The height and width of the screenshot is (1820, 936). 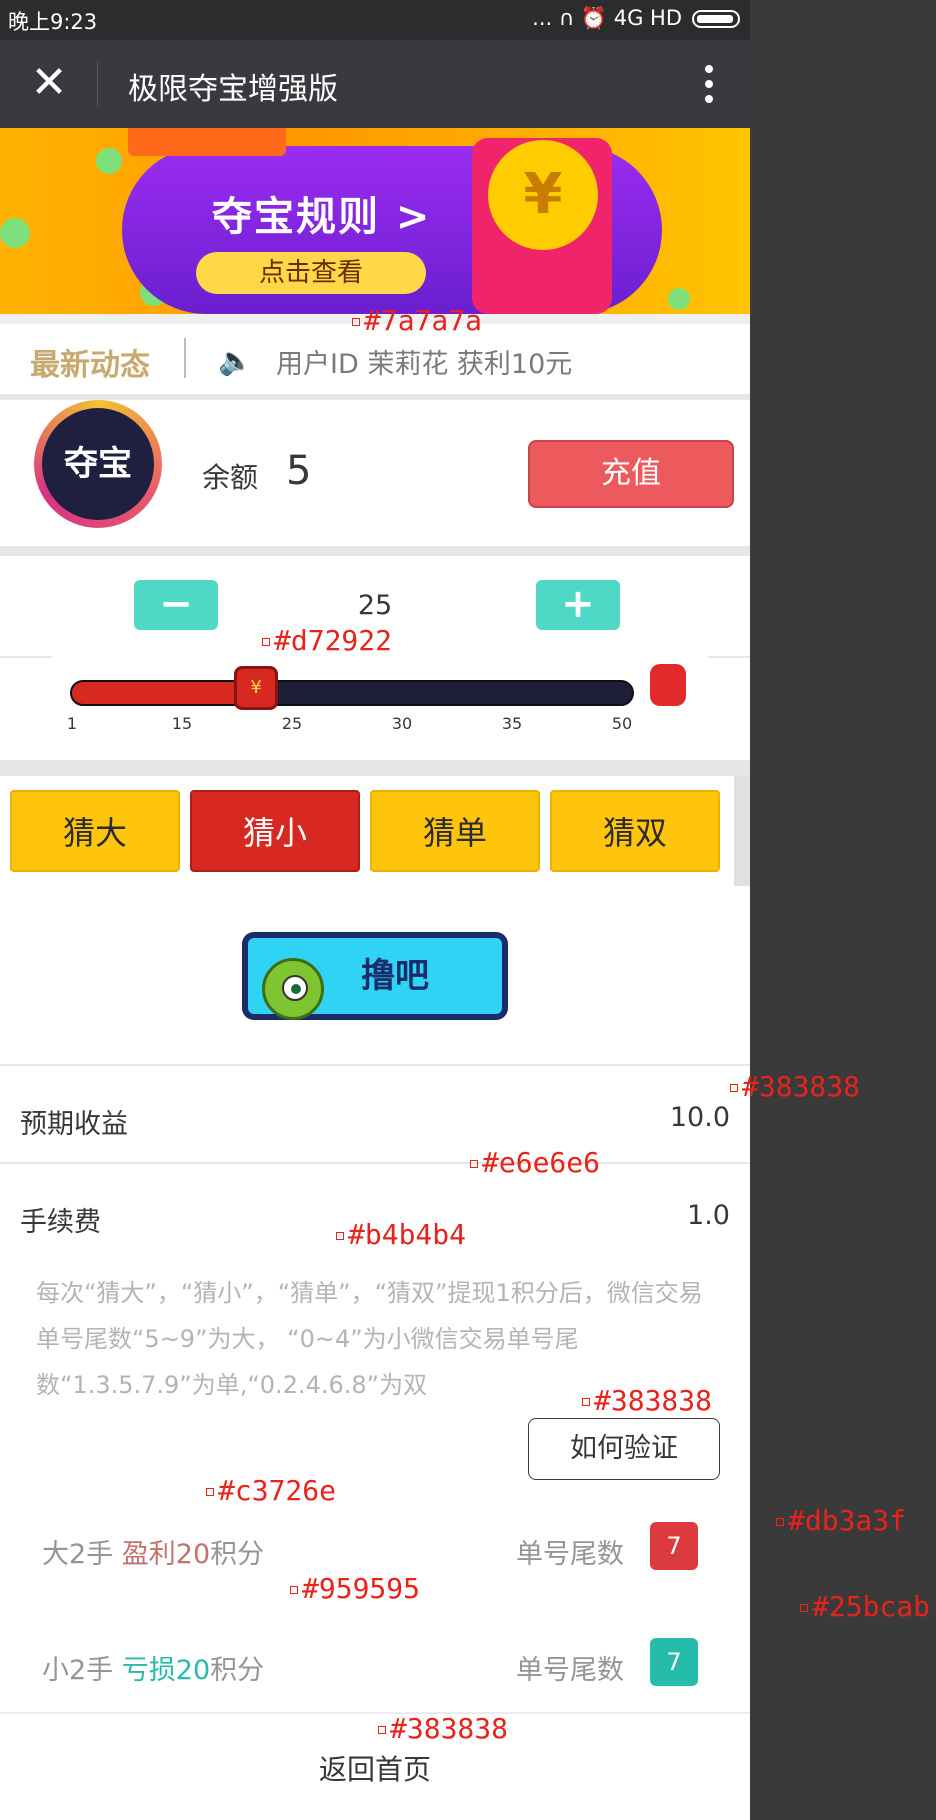 What do you see at coordinates (182, 723) in the screenshot?
I see `slider-tick-label: 15` at bounding box center [182, 723].